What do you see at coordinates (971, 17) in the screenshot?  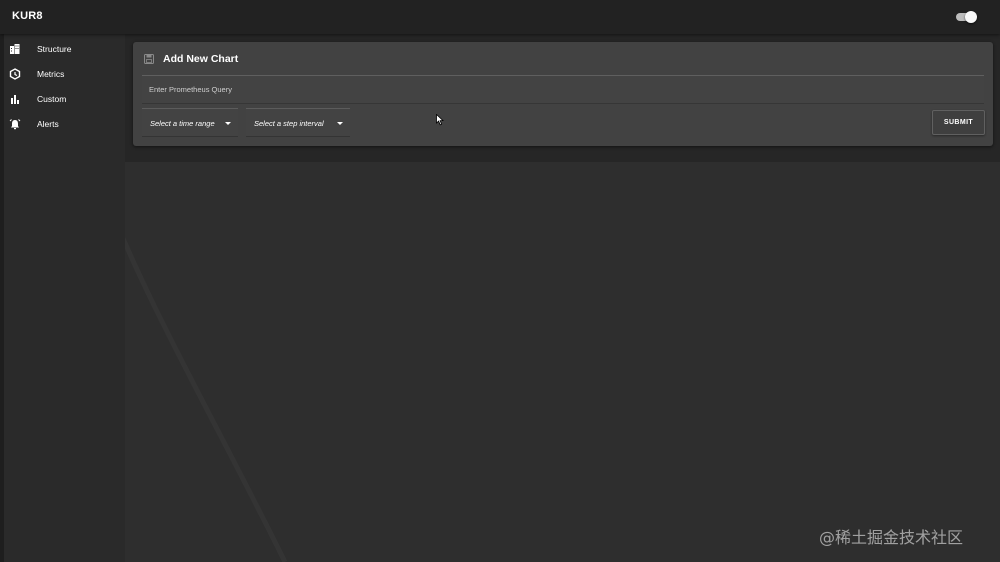 I see `toggle-thumb` at bounding box center [971, 17].